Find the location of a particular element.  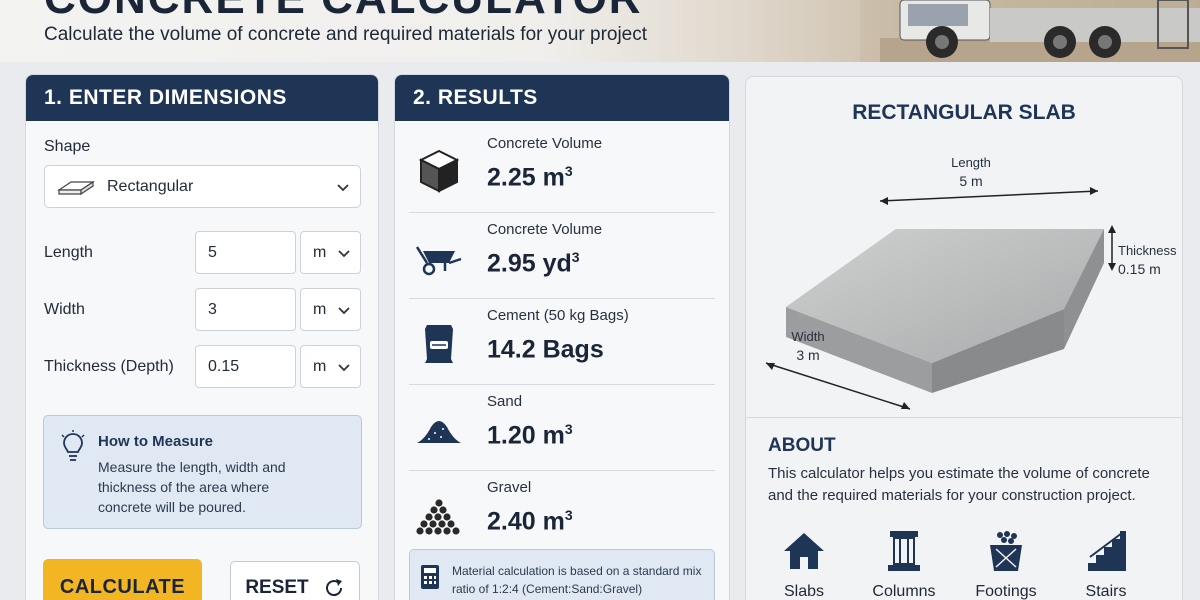

length-label: Length is located at coordinates (68, 252).